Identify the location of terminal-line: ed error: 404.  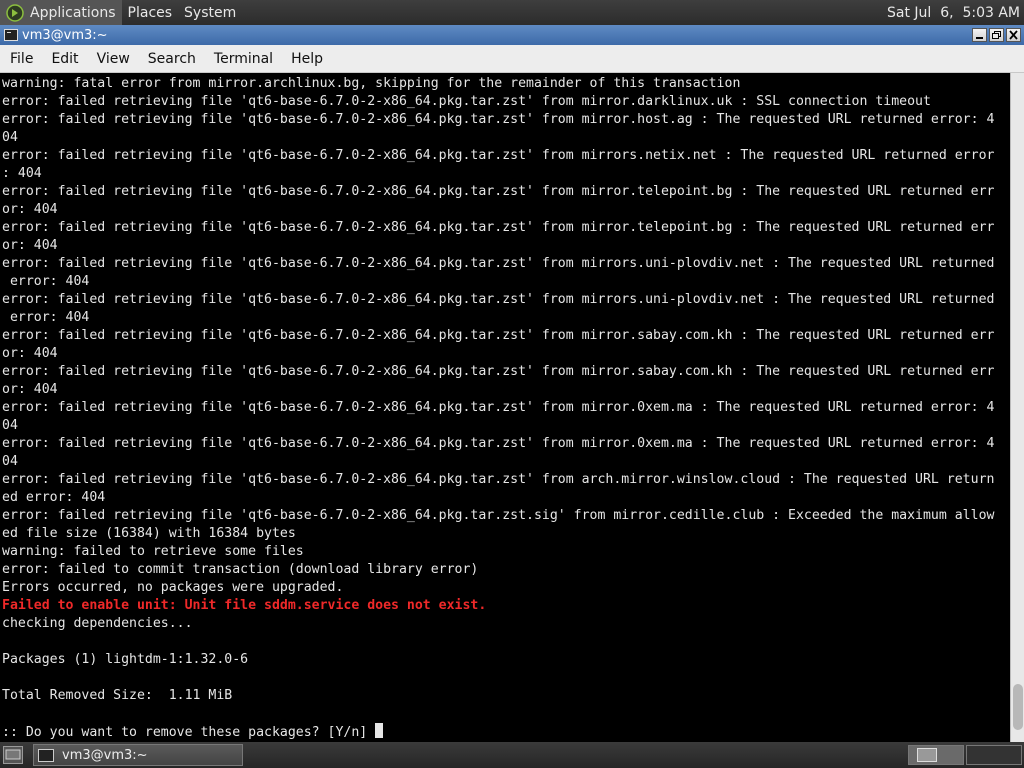
(54, 497).